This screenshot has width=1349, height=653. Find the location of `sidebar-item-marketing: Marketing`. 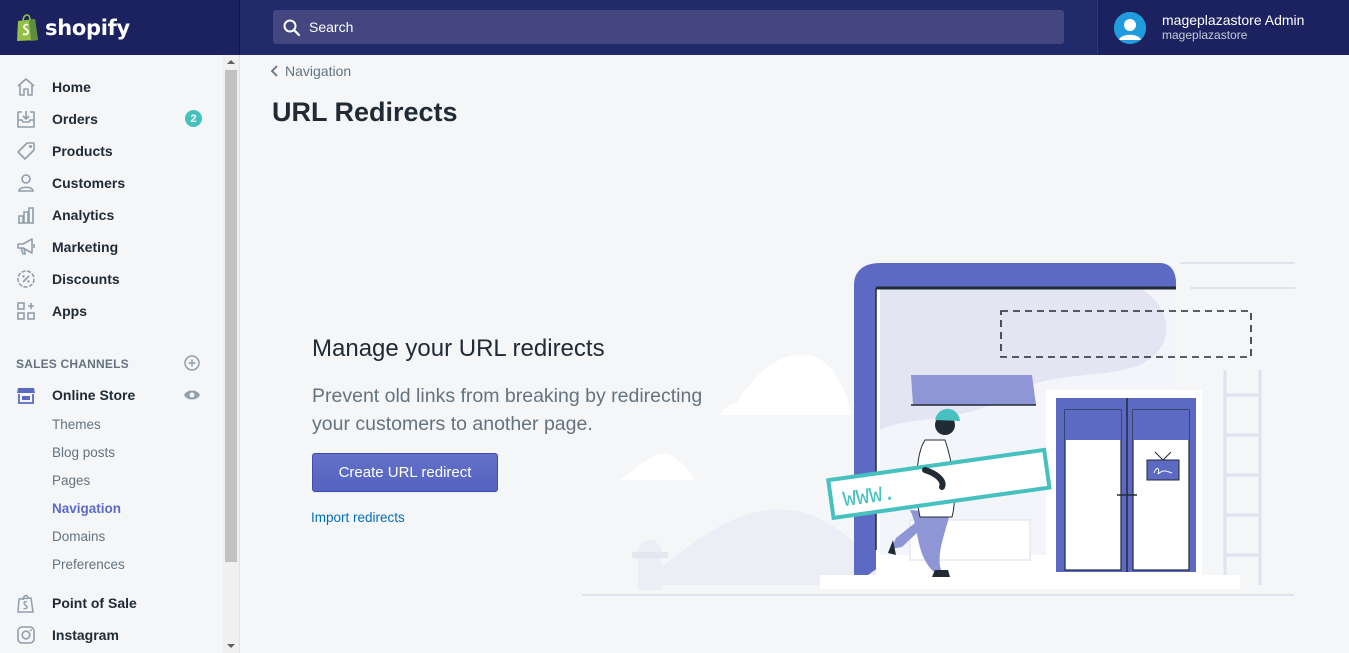

sidebar-item-marketing: Marketing is located at coordinates (111, 247).